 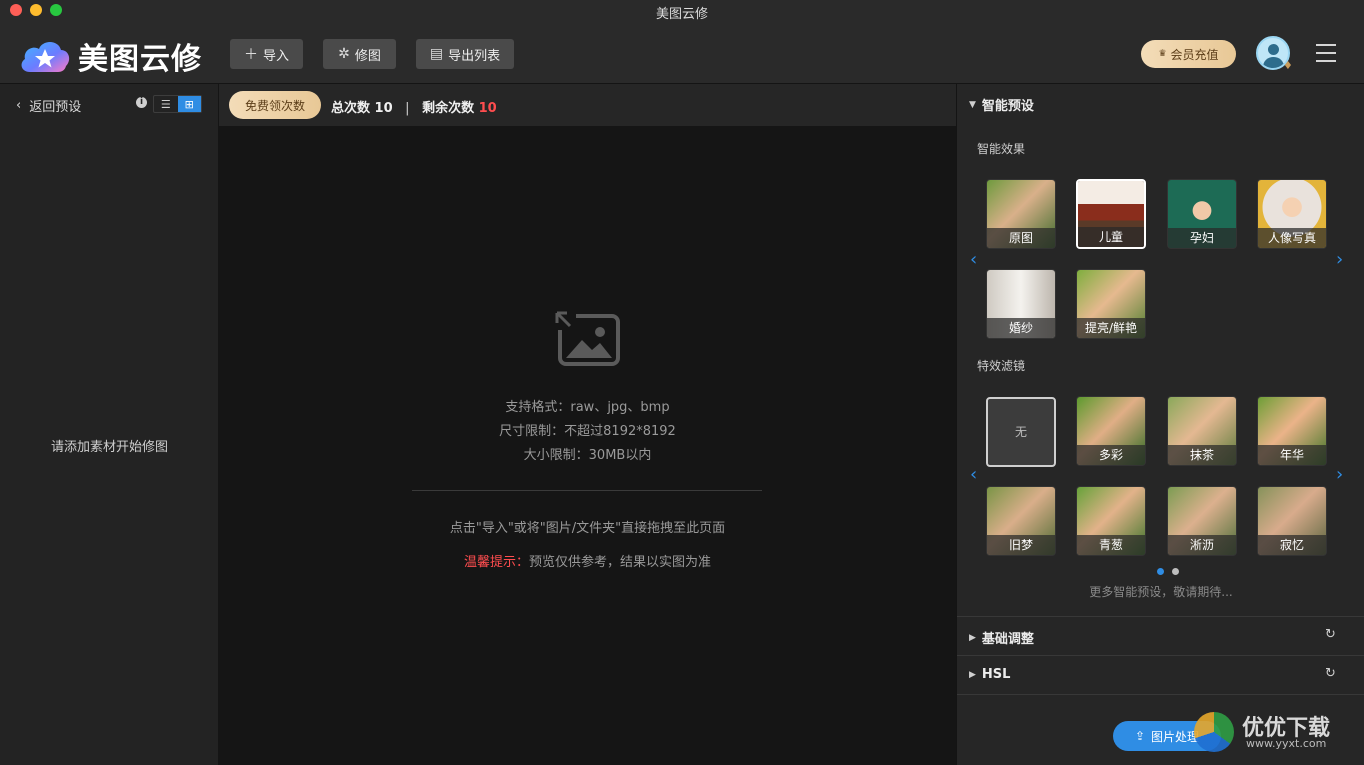 I want to click on remaining-label: 剩余次数, so click(x=448, y=108).